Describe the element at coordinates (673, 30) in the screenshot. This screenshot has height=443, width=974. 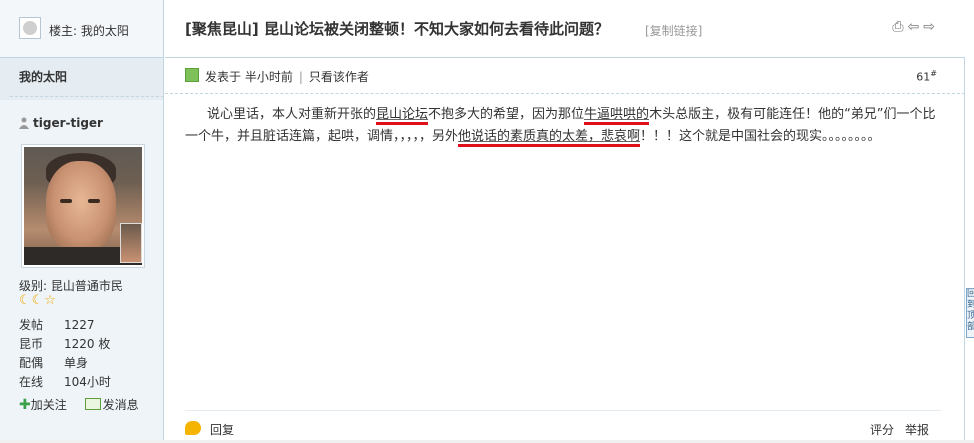
I see `copy-link-button: [复制链接]` at that location.